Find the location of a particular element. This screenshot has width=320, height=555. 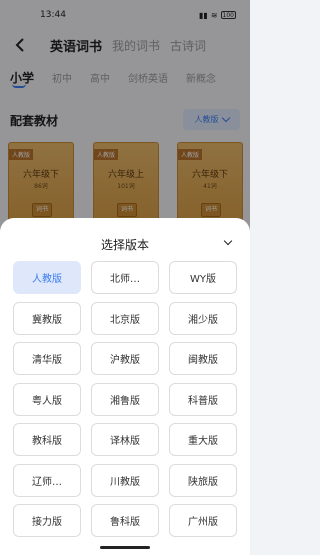

sheet-title: 选择版本 is located at coordinates (124, 245).